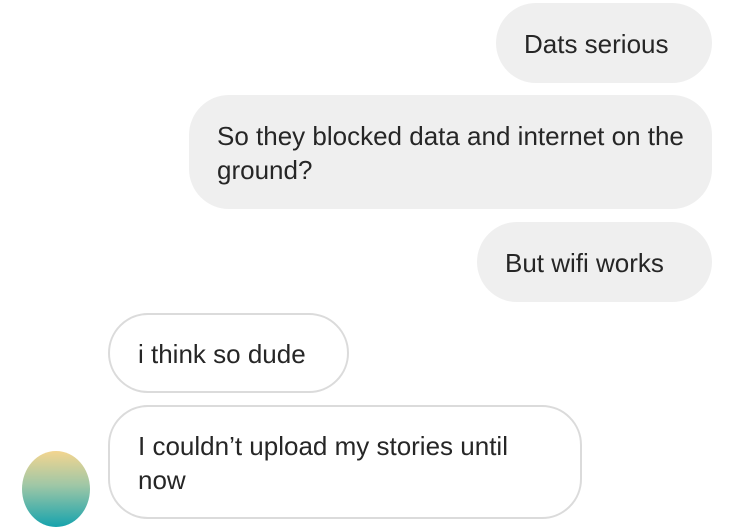 The width and height of the screenshot is (738, 529). I want to click on message-bubble-received: i think so dude, so click(228, 353).